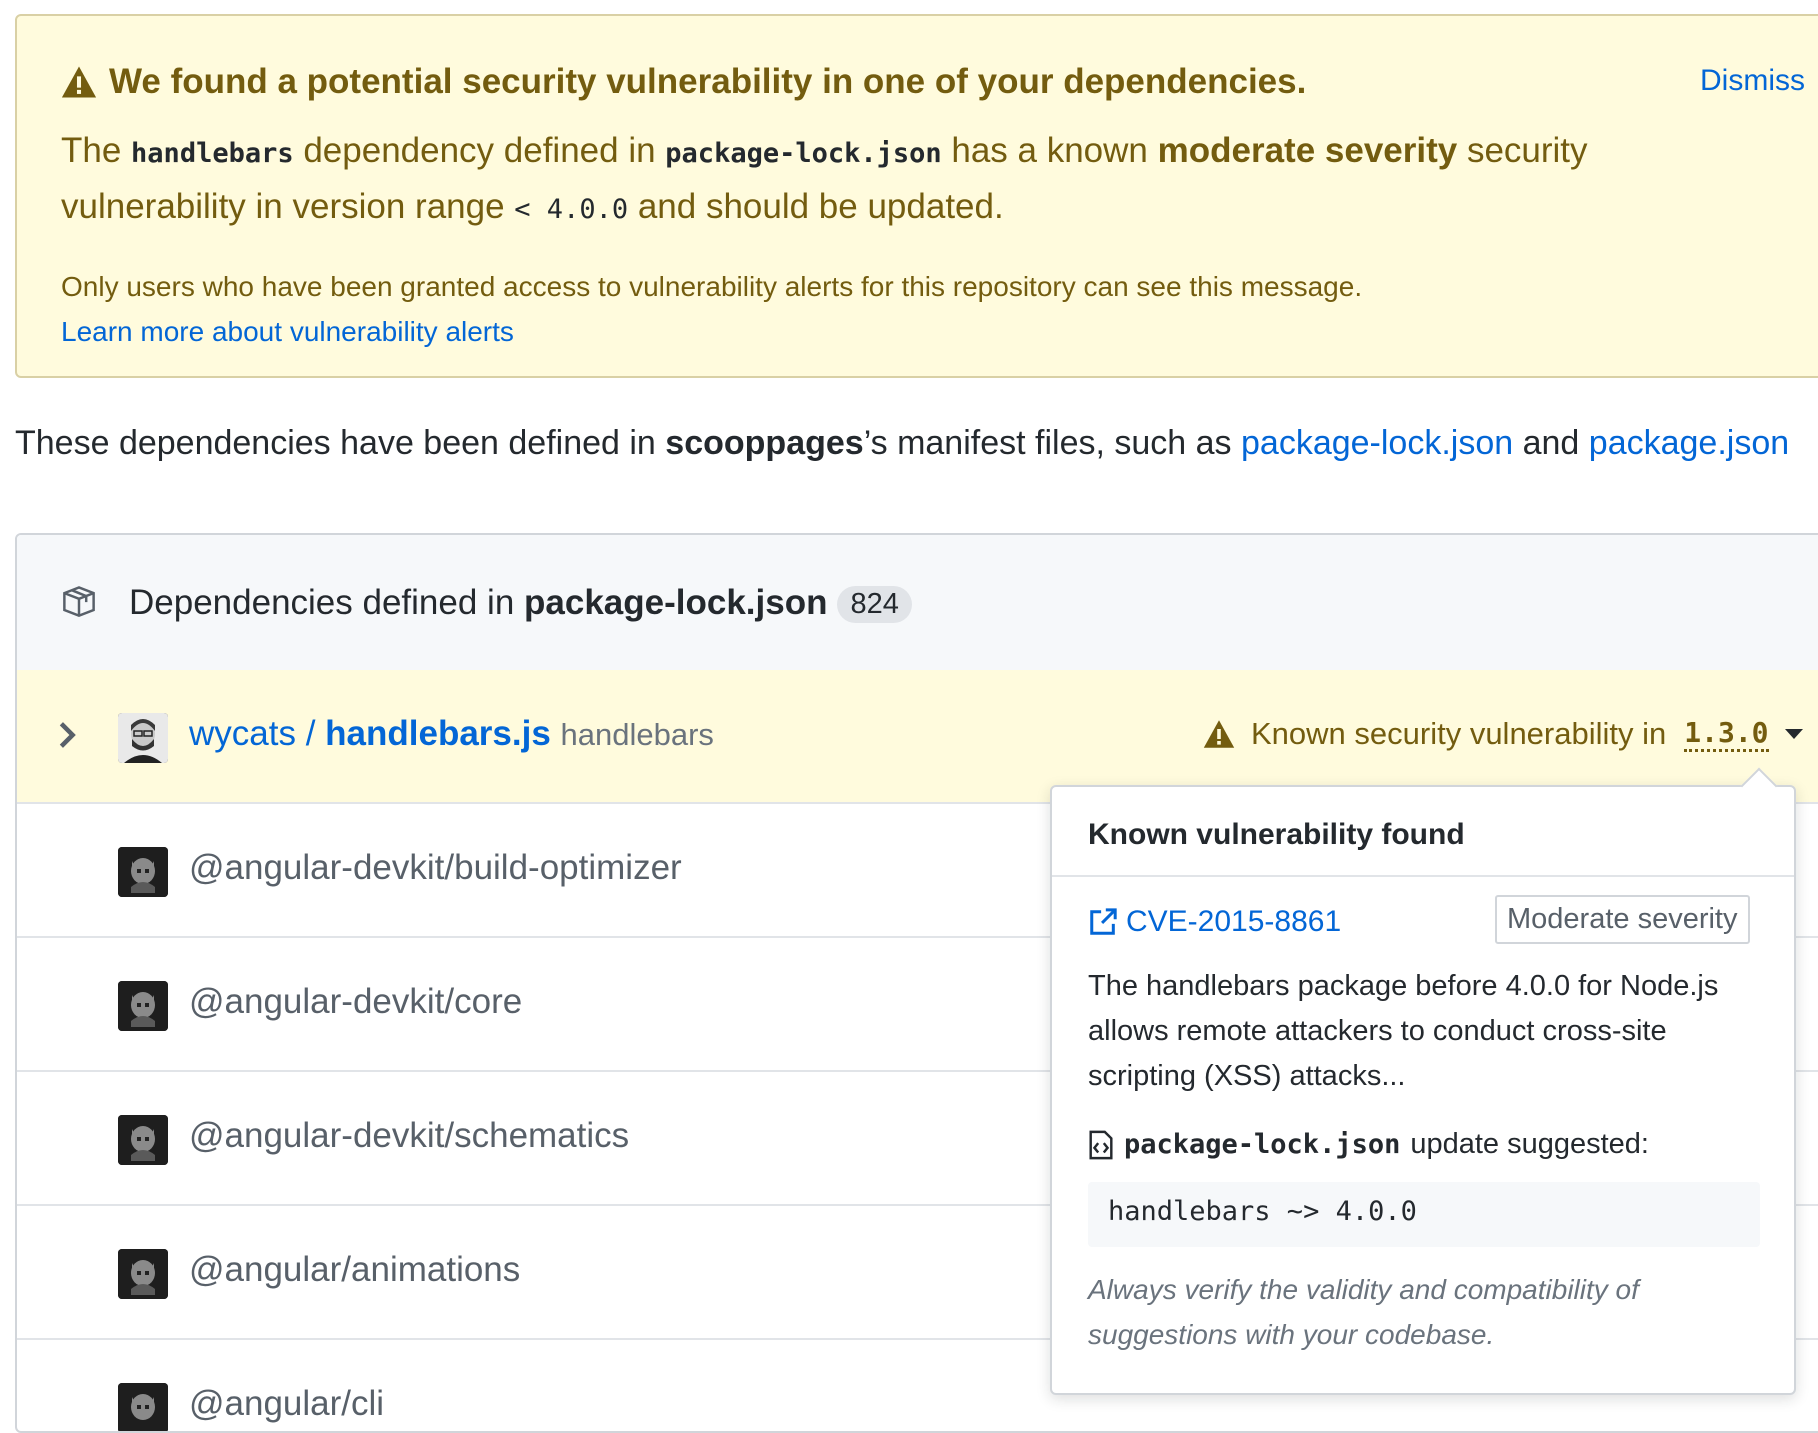 Image resolution: width=1818 pixels, height=1433 pixels. Describe the element at coordinates (676, 602) in the screenshot. I see `header-file: package-lock.json` at that location.